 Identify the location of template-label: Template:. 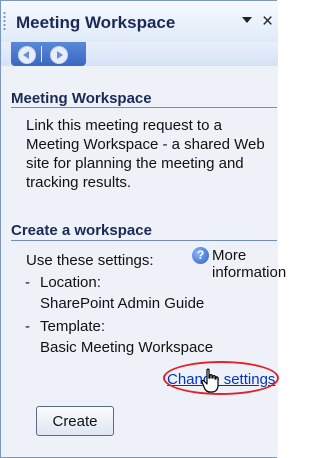
(73, 326).